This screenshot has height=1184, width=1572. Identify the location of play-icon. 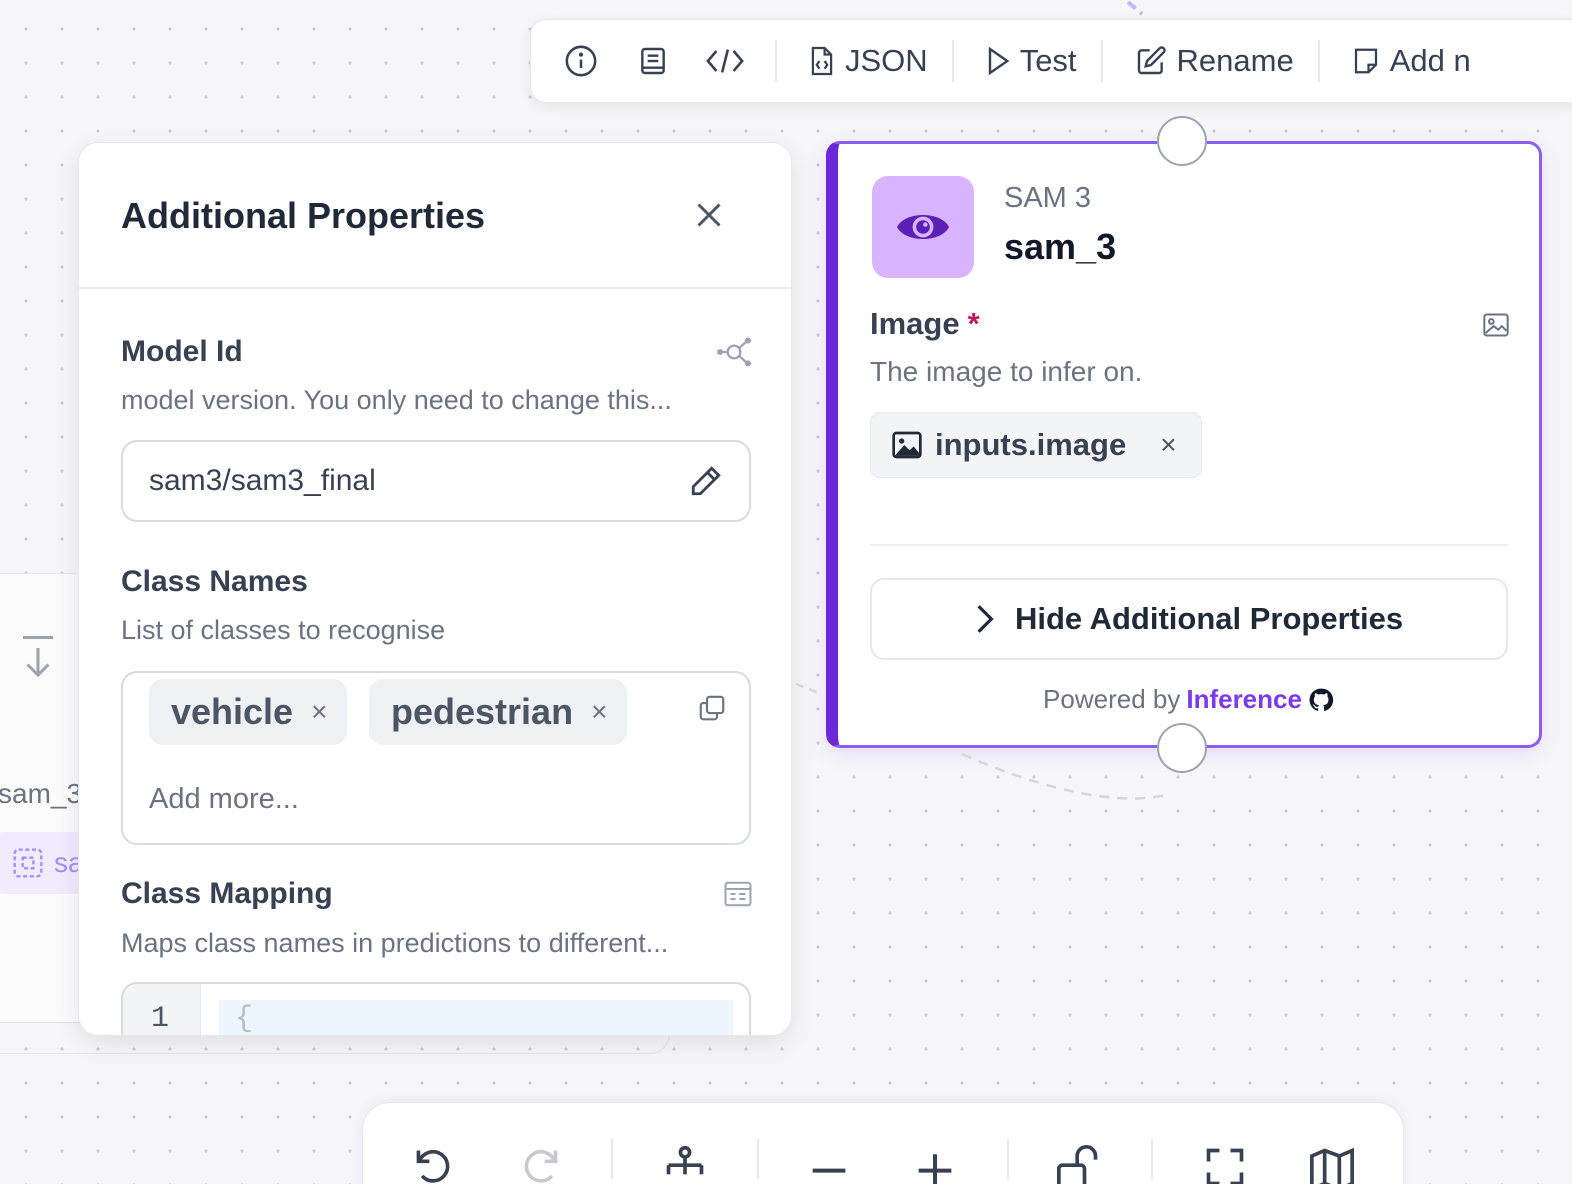
(999, 61).